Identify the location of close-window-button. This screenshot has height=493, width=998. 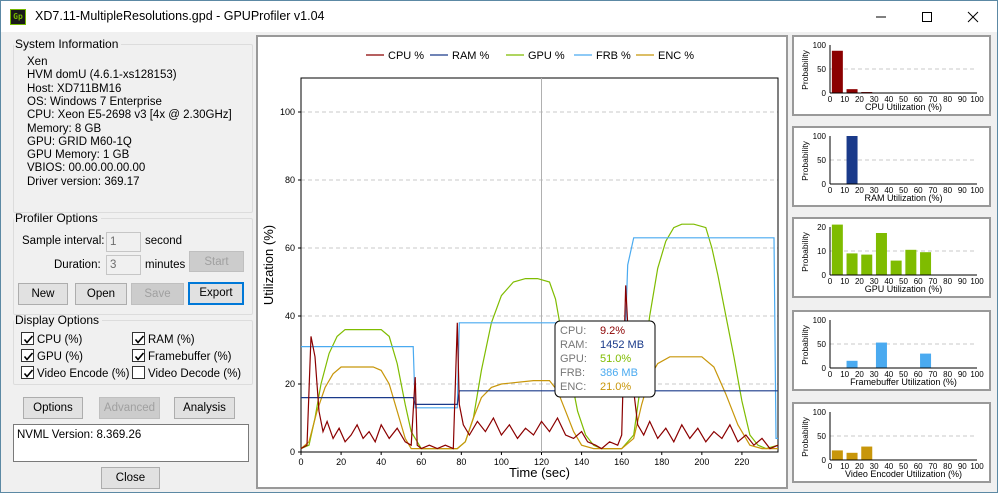
(973, 16).